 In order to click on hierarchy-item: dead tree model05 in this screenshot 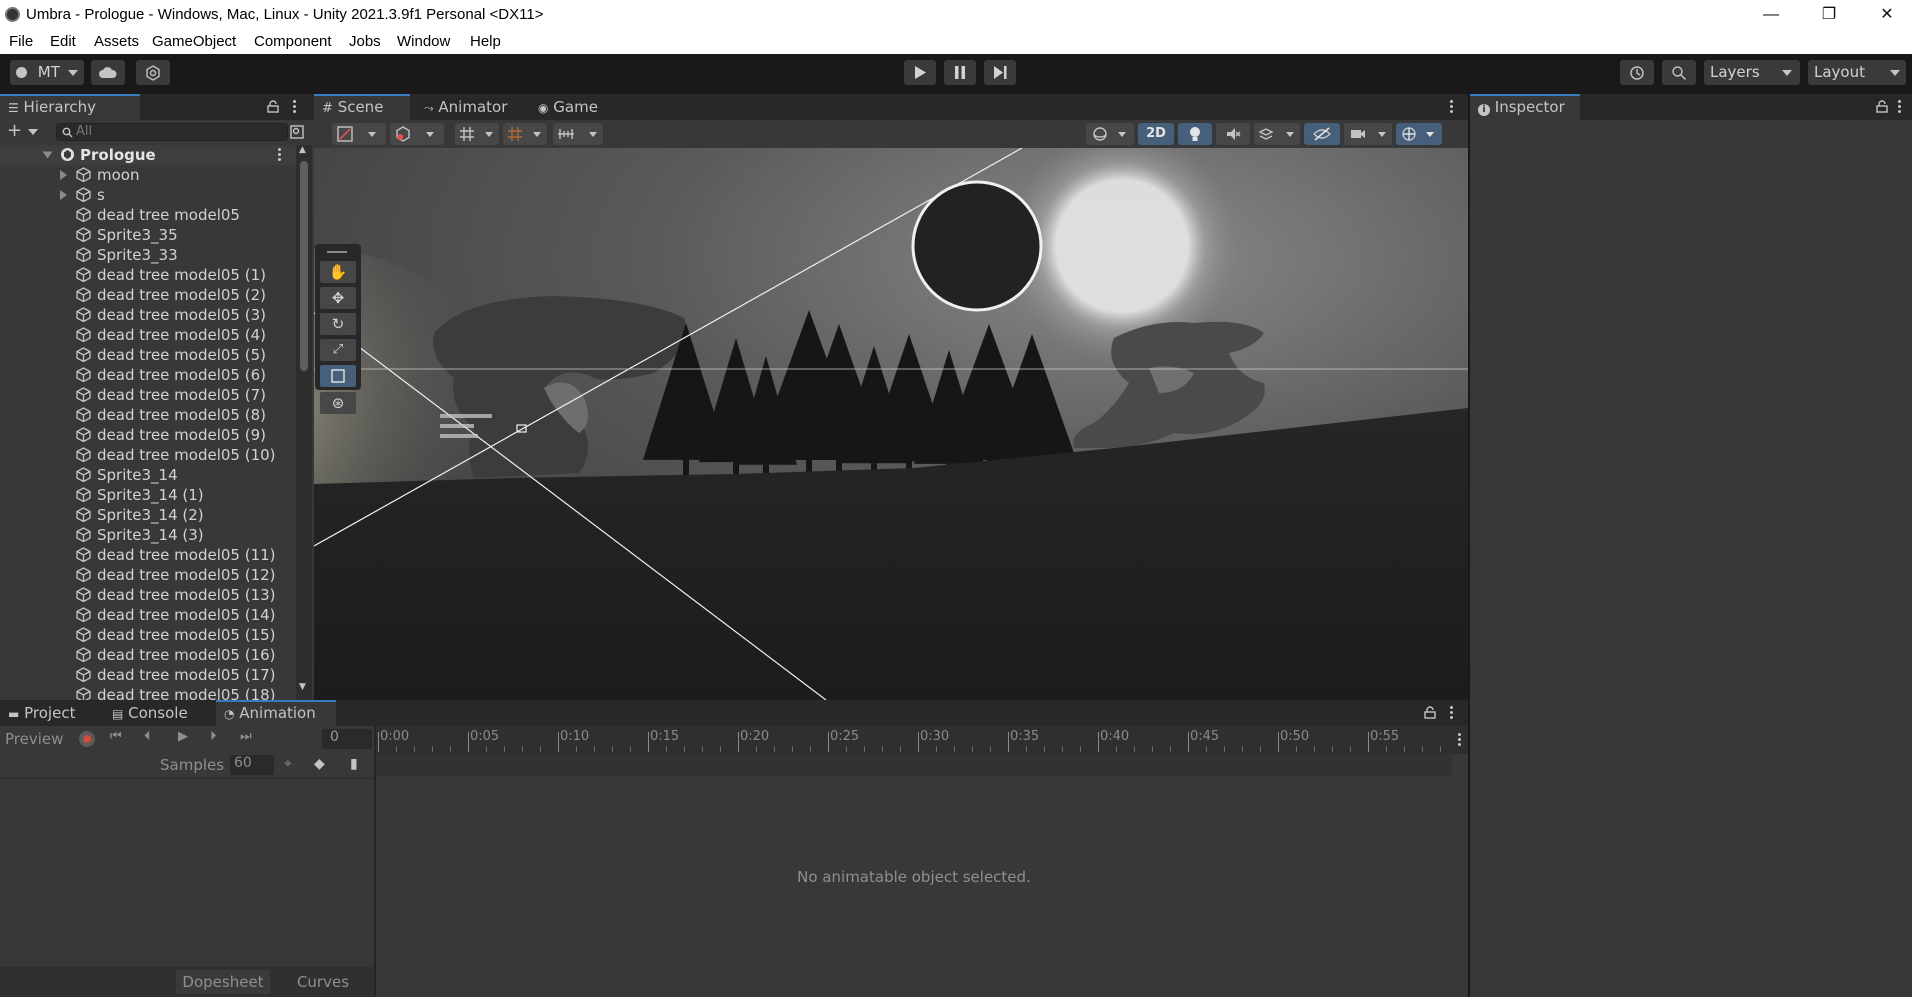, I will do `click(148, 215)`.